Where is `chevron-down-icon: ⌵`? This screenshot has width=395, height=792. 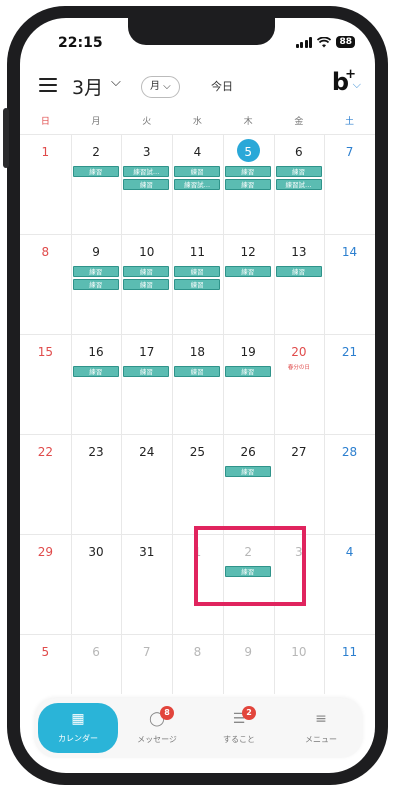
chevron-down-icon: ⌵ is located at coordinates (116, 82).